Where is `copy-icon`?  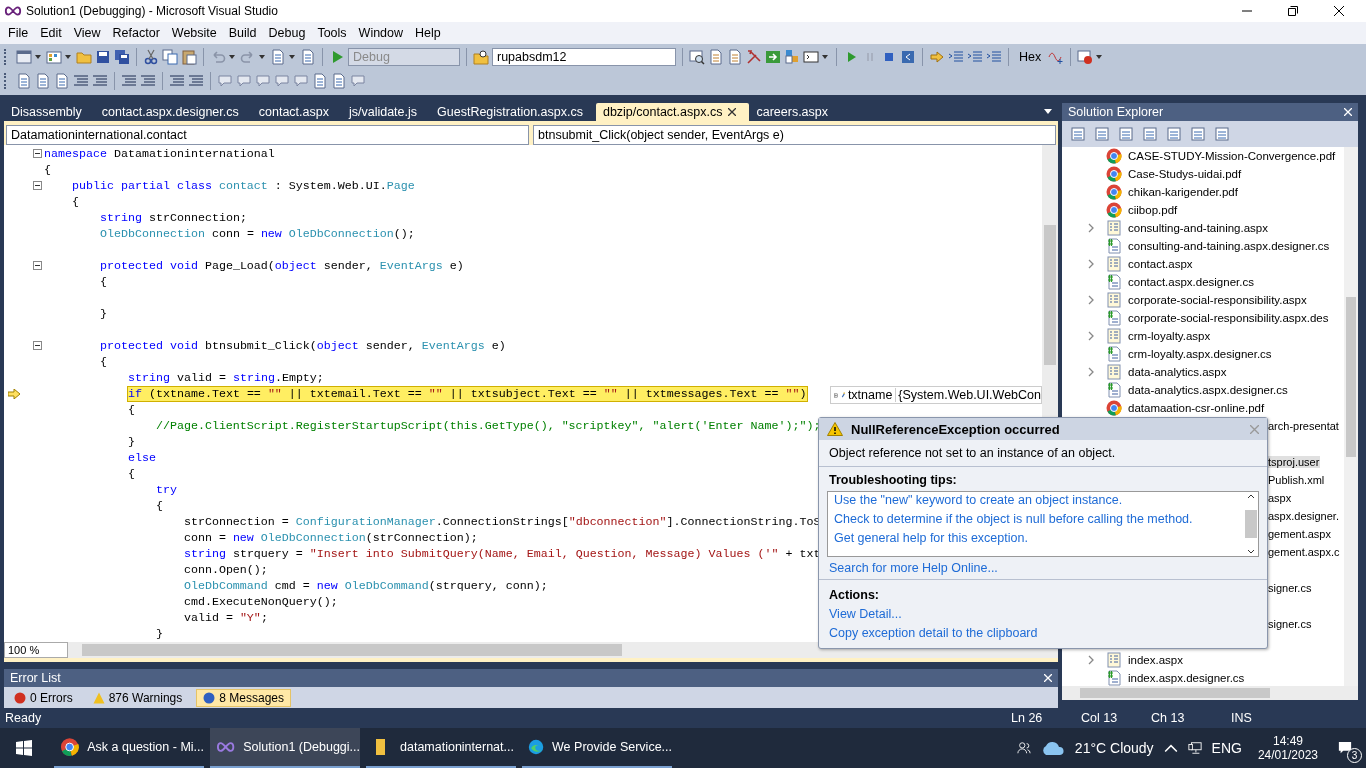 copy-icon is located at coordinates (170, 57).